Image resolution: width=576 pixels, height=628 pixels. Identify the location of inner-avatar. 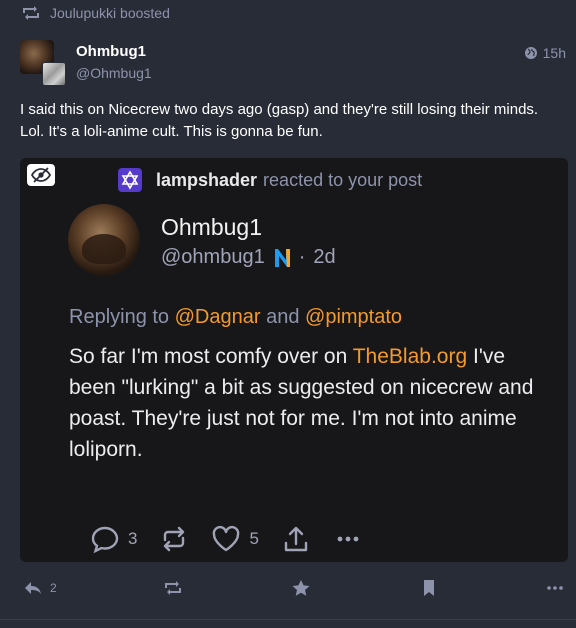
(104, 240).